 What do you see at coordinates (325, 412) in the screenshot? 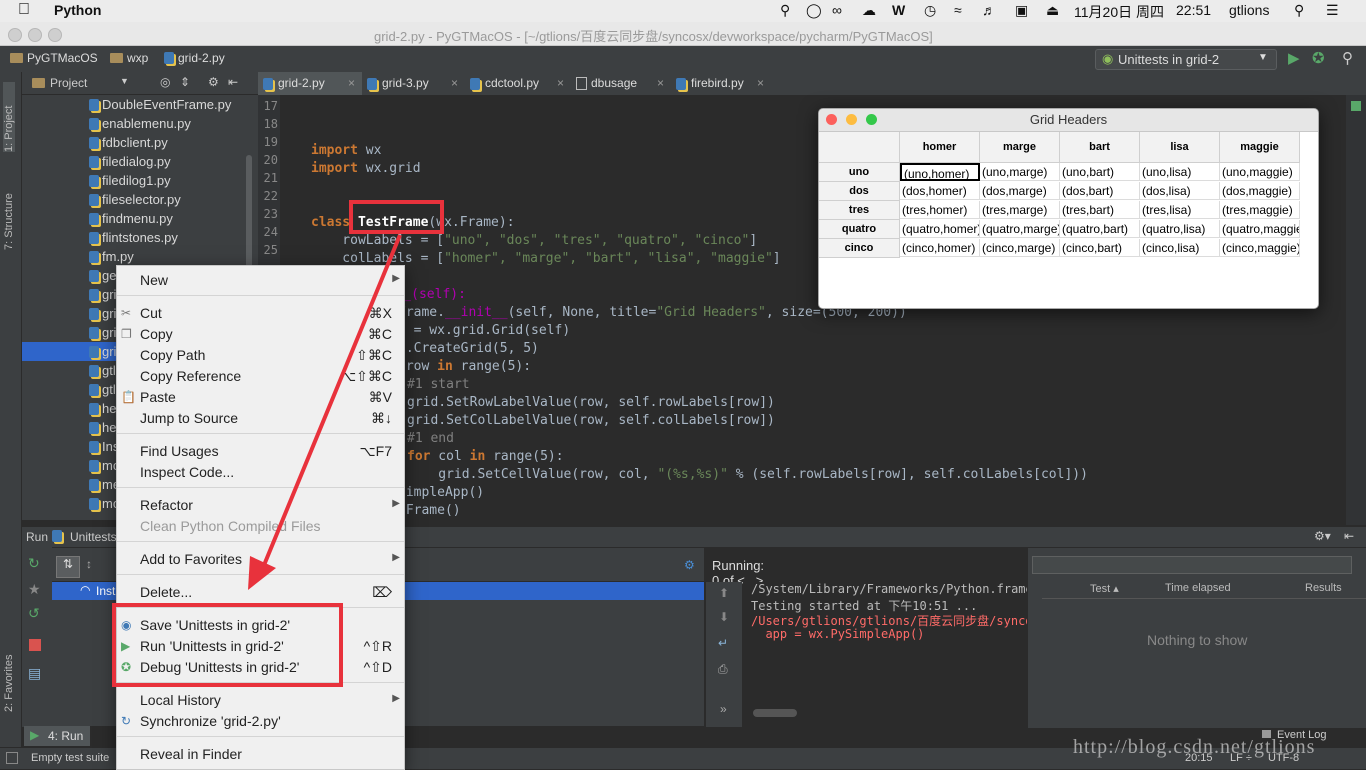
I see `annotation-arrow` at bounding box center [325, 412].